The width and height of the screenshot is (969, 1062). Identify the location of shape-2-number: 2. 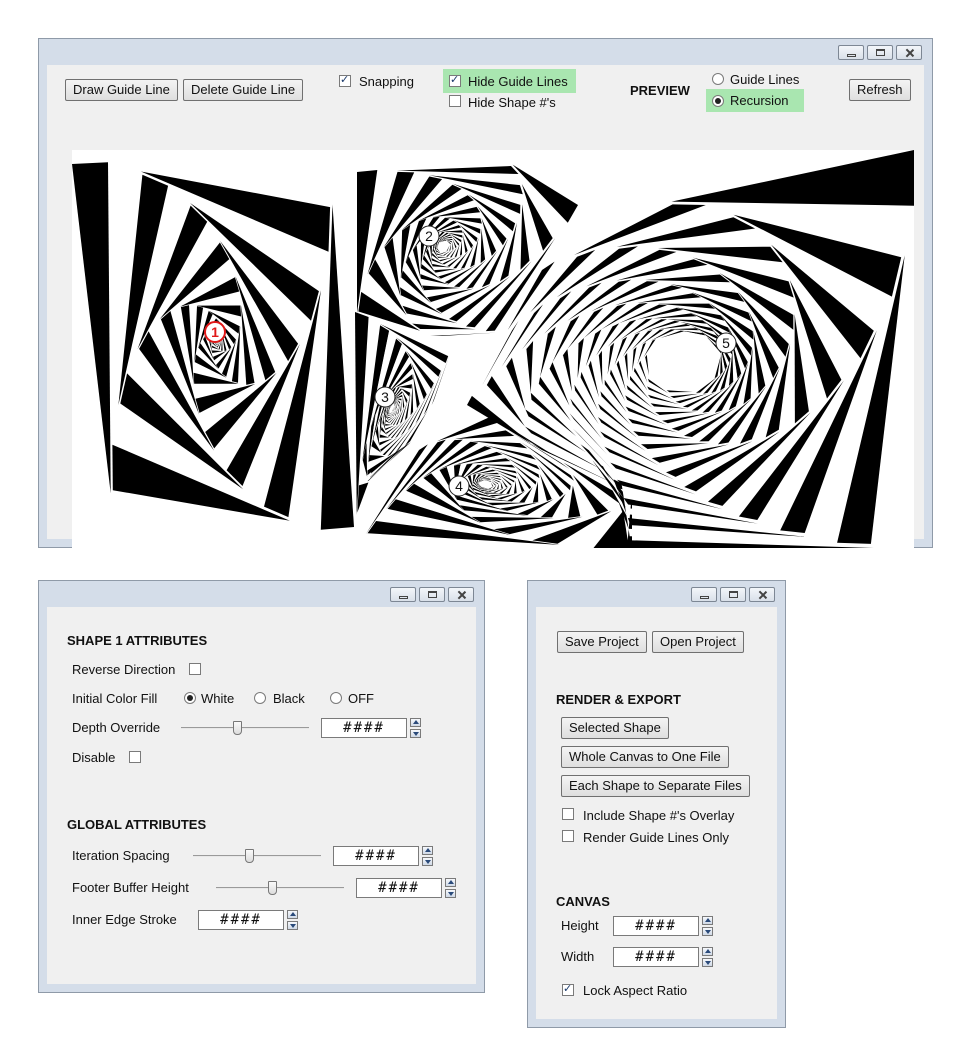
(429, 236).